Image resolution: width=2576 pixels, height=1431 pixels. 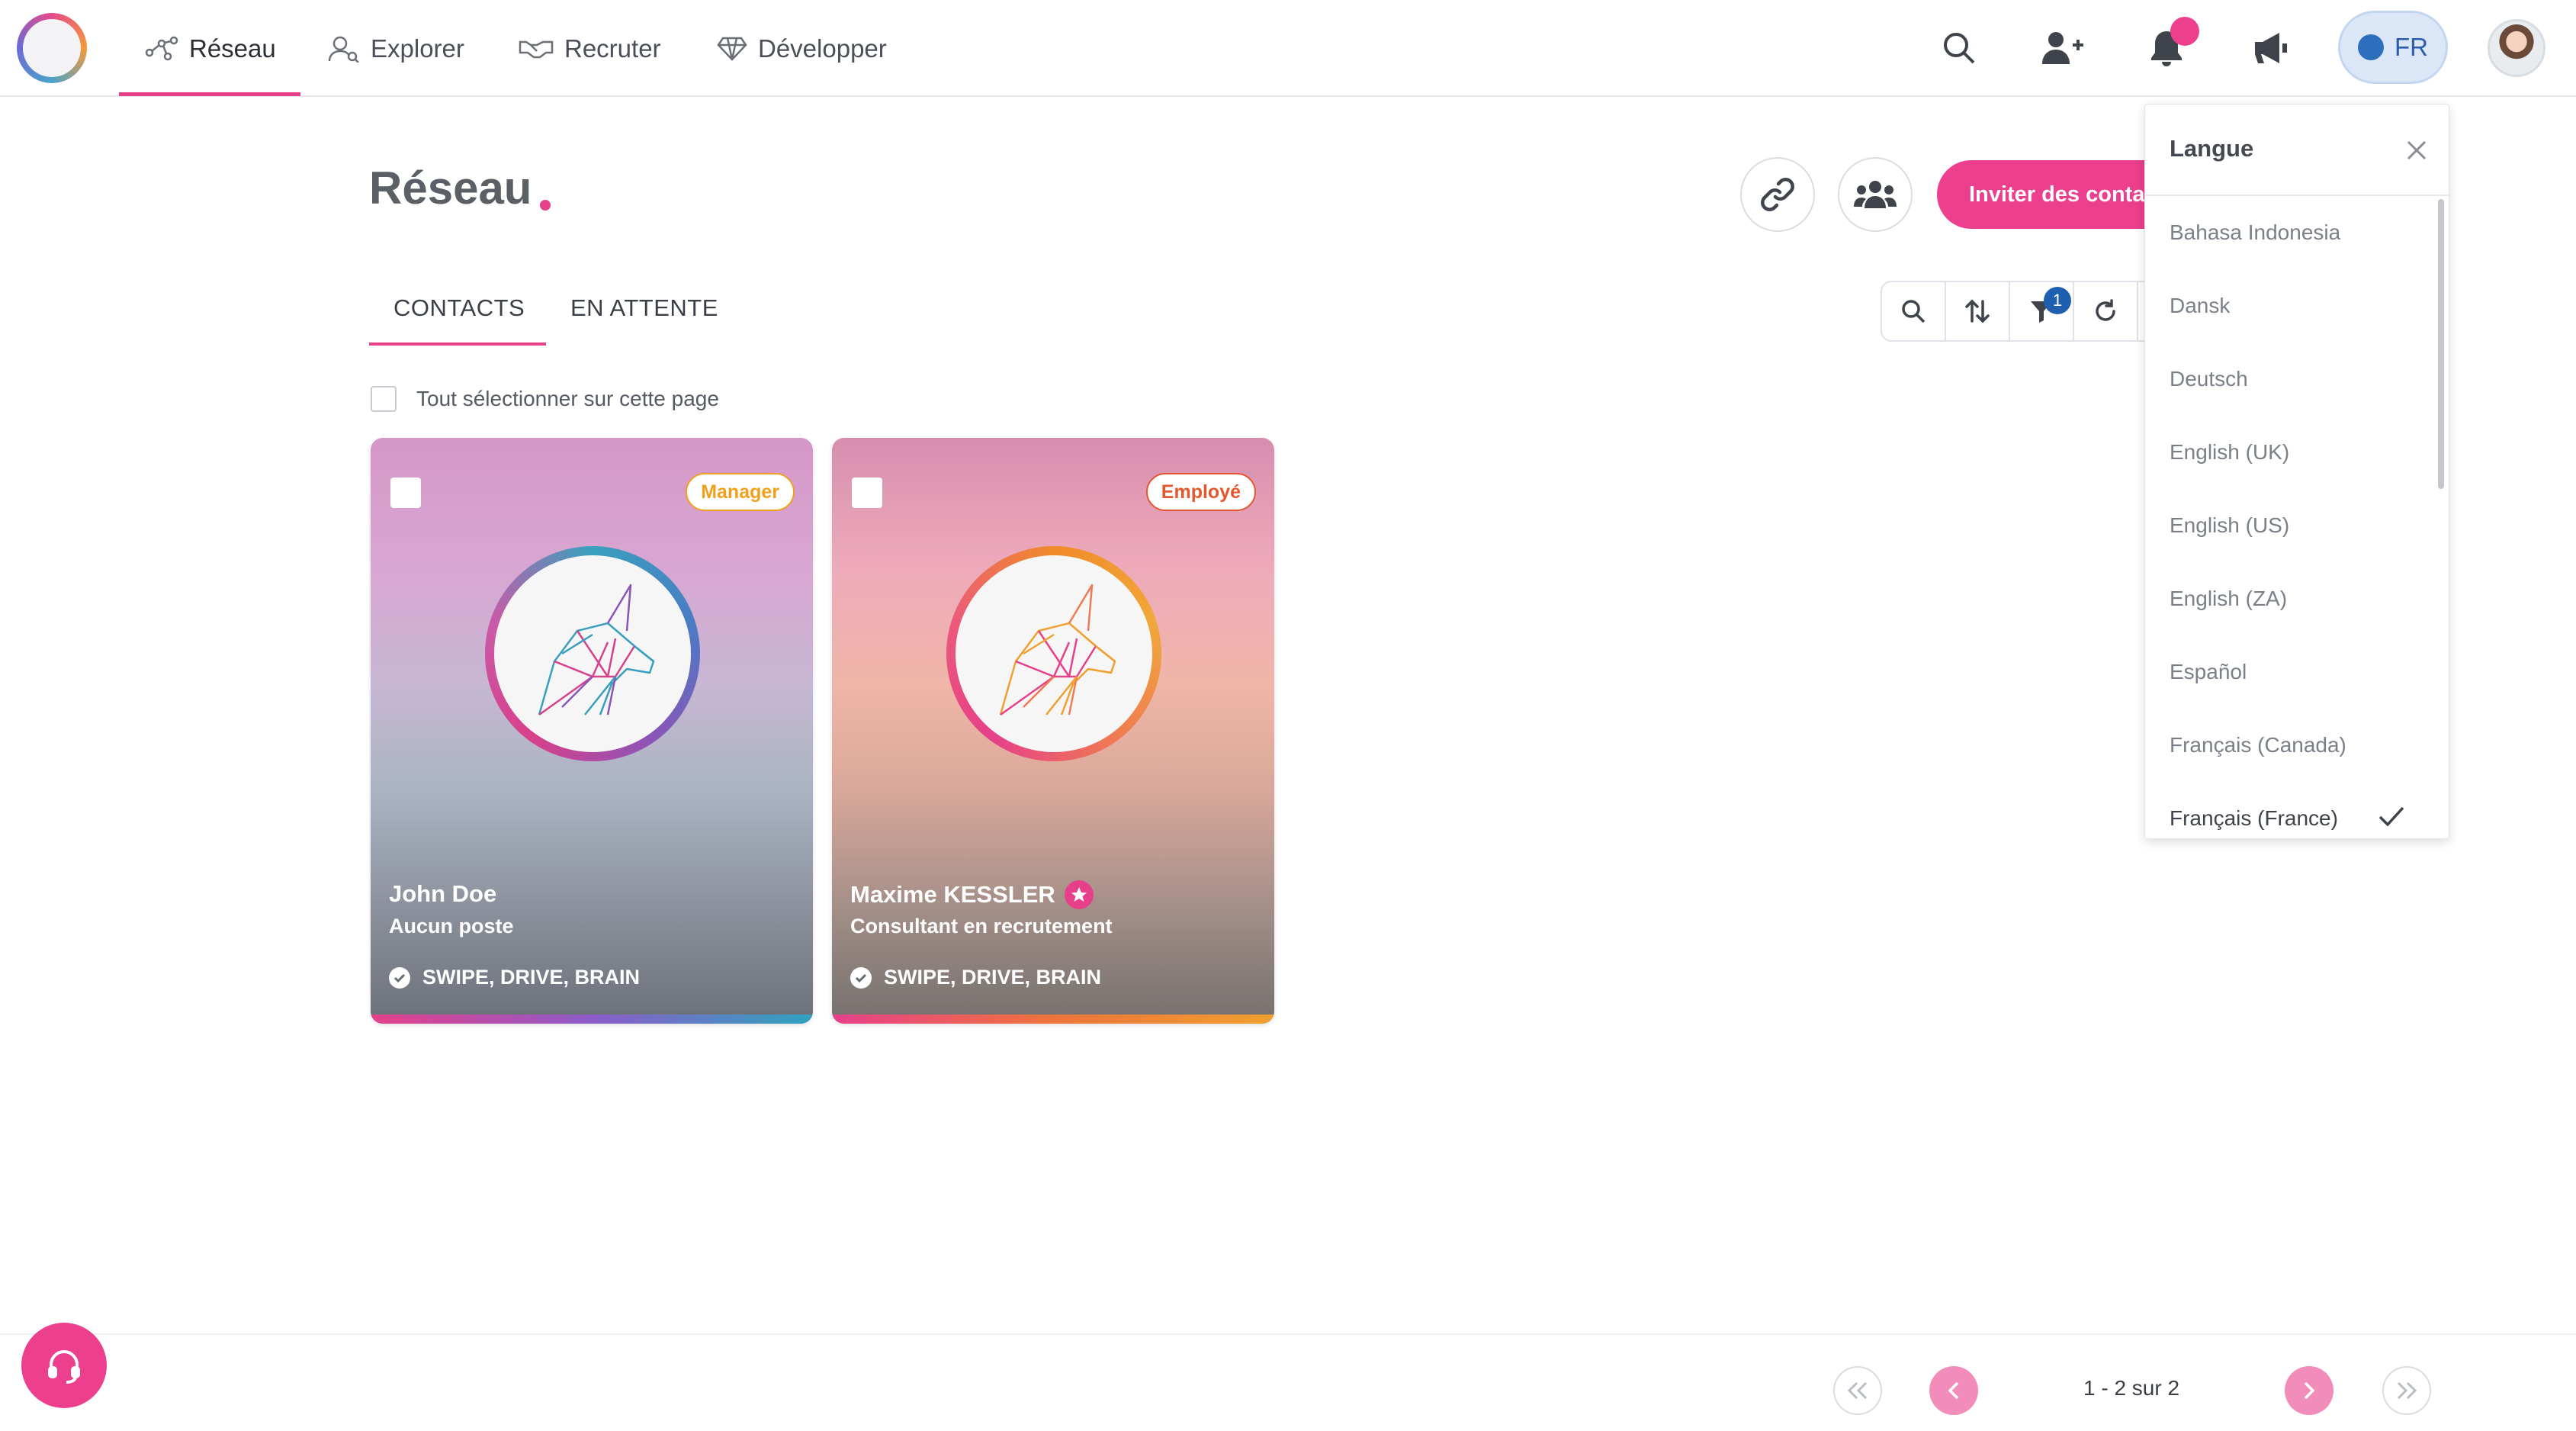 I want to click on double-chevron-right-icon, so click(x=2407, y=1390).